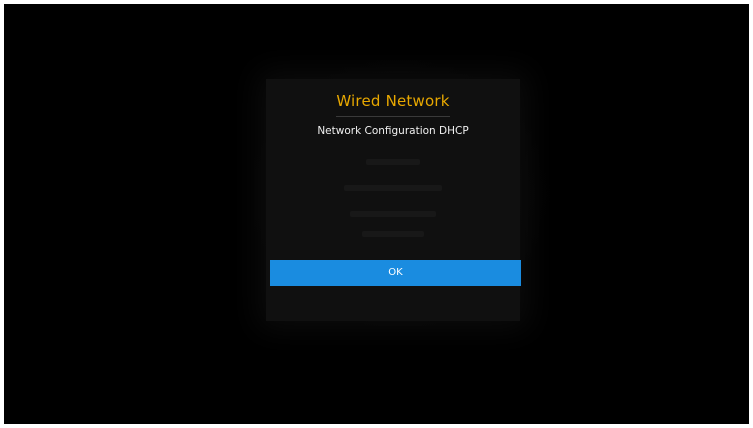 This screenshot has width=753, height=428. What do you see at coordinates (393, 116) in the screenshot?
I see `title-divider` at bounding box center [393, 116].